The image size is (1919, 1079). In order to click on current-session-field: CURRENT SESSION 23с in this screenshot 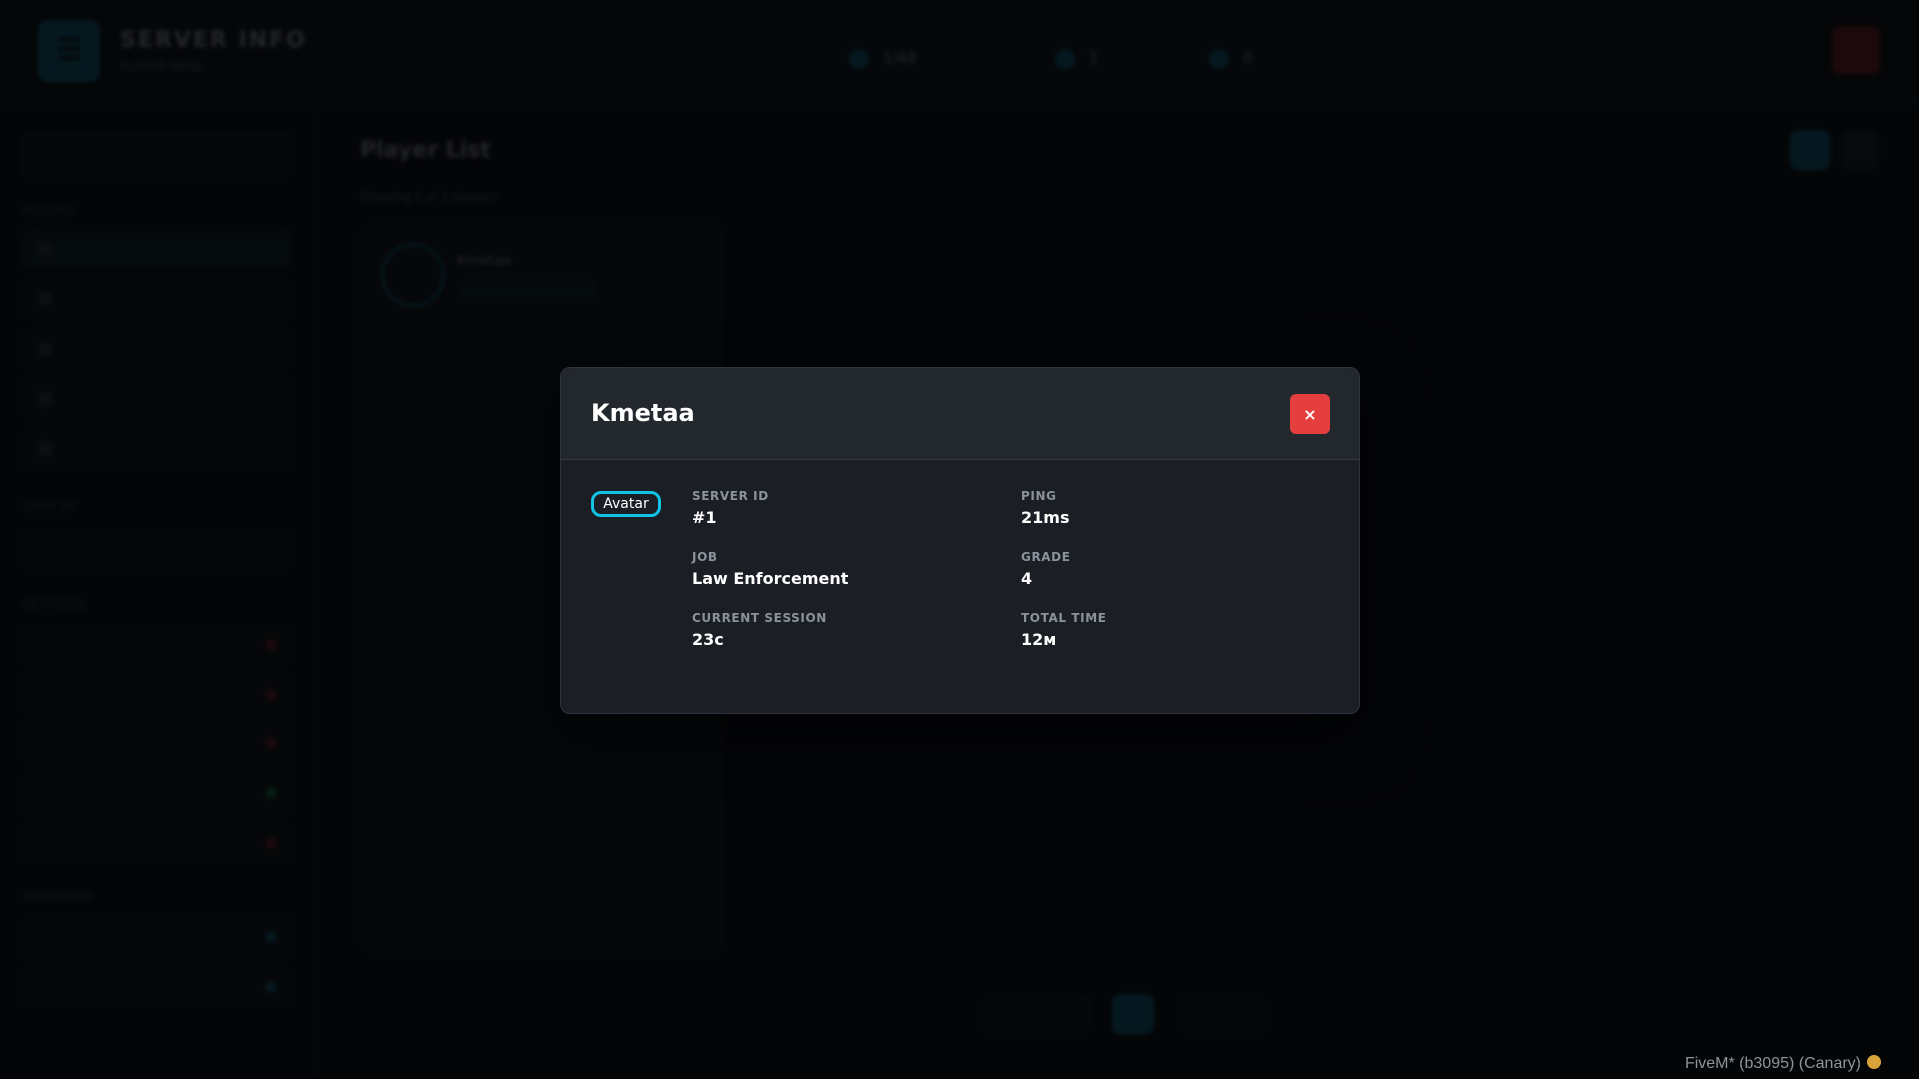, I will do `click(759, 630)`.